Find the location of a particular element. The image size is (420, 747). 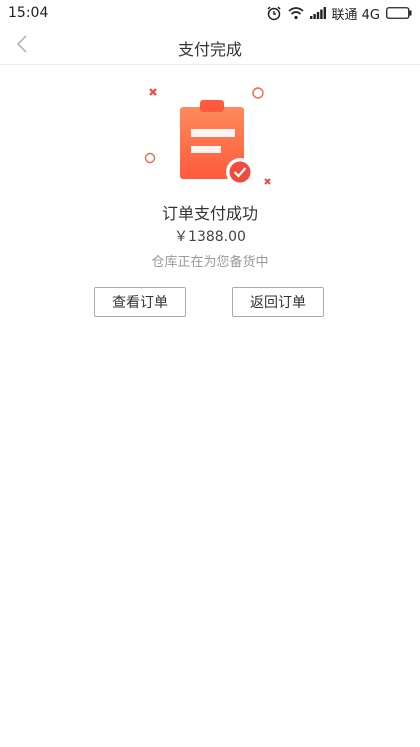

wifi-icon is located at coordinates (295, 13).